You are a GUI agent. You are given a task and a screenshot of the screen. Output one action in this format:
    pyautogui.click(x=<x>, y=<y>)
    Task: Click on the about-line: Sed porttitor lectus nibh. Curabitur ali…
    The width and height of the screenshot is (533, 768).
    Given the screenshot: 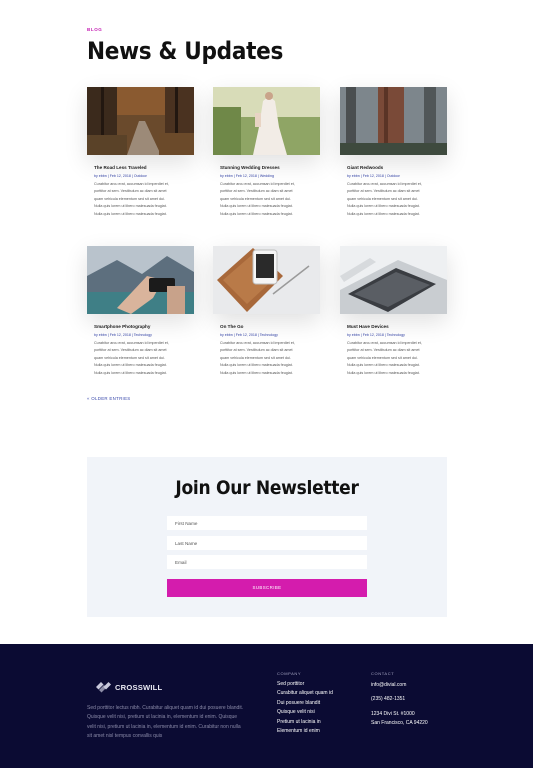 What is the action you would take?
    pyautogui.click(x=165, y=708)
    